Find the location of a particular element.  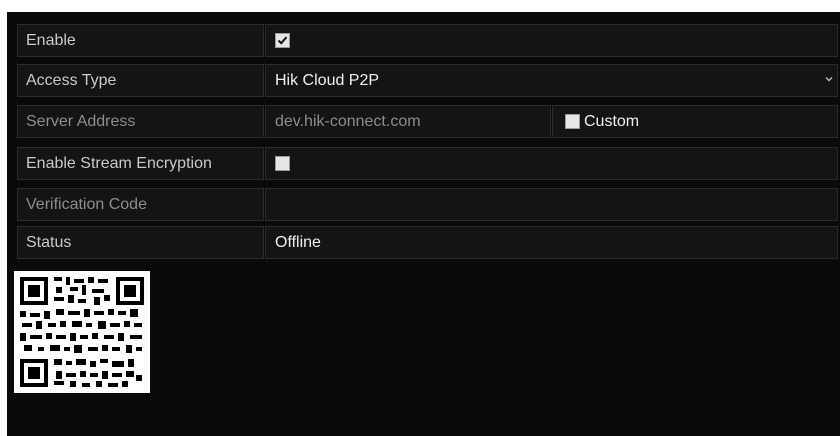

row-access-type: Access Type Hik Cloud P2P is located at coordinates (427, 80).